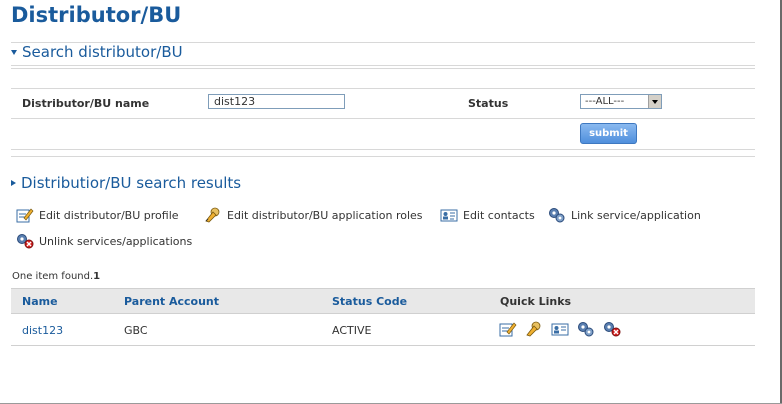 This screenshot has height=404, width=782. Describe the element at coordinates (383, 331) in the screenshot. I see `table-row: dist123 GBC ACTIVE` at that location.